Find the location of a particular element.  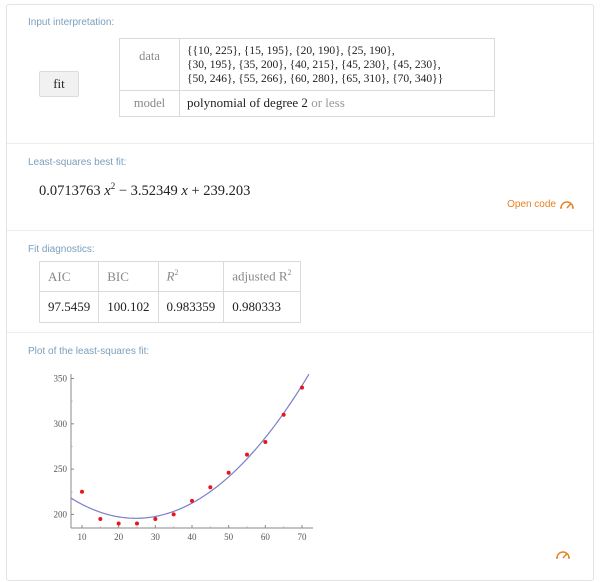

y-tick-label: 250 is located at coordinates (61, 469).